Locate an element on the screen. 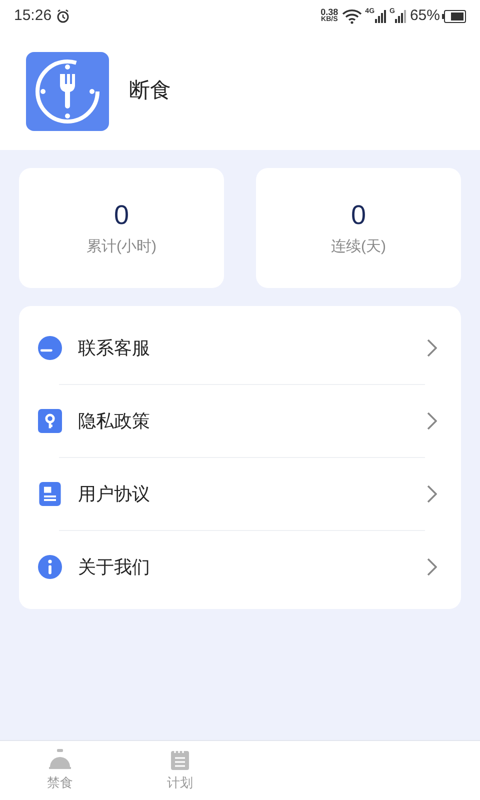 Image resolution: width=480 pixels, height=800 pixels. app-name: 断食 is located at coordinates (150, 91).